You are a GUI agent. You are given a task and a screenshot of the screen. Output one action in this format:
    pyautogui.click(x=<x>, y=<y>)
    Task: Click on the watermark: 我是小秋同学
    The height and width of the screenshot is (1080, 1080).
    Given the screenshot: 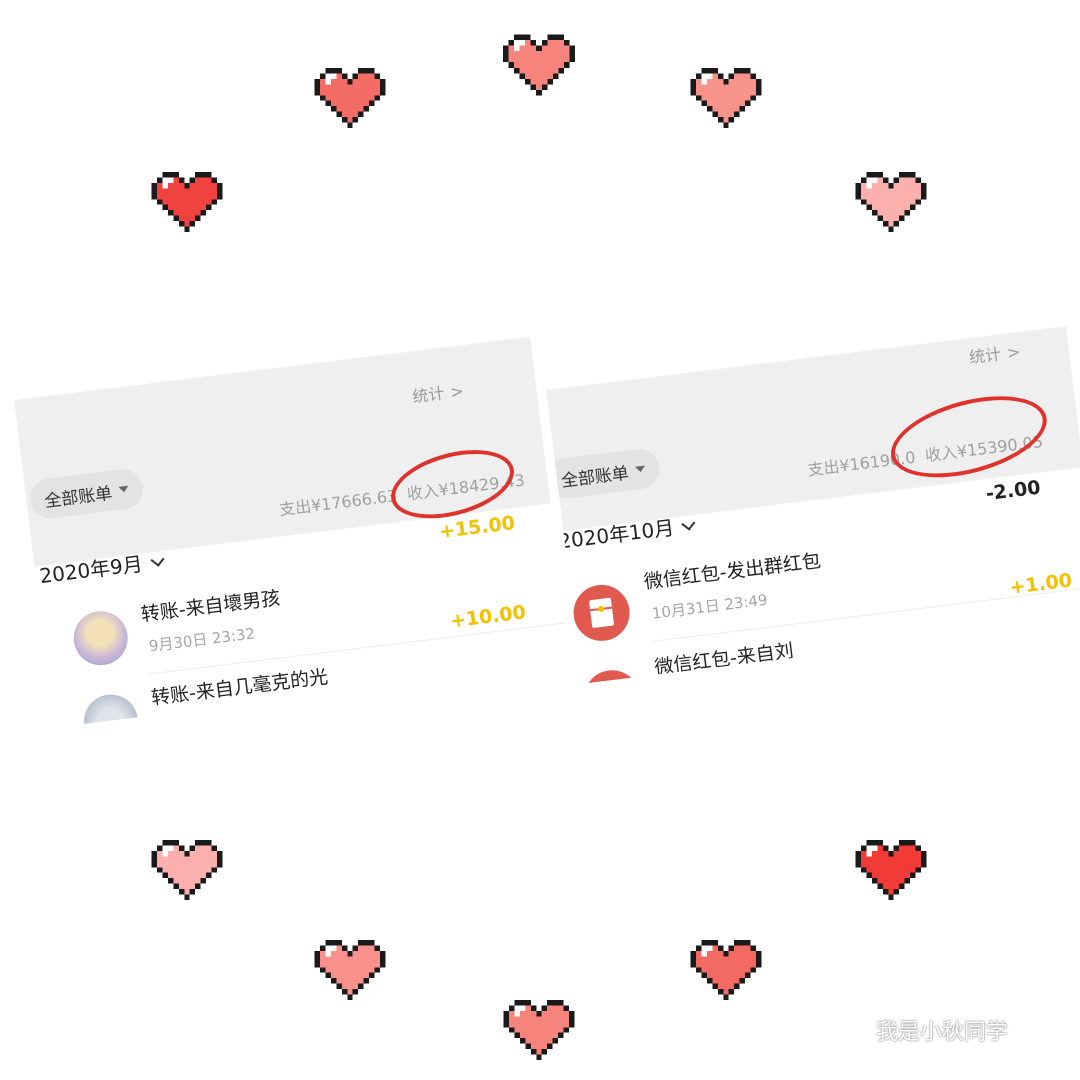 What is the action you would take?
    pyautogui.click(x=922, y=1030)
    